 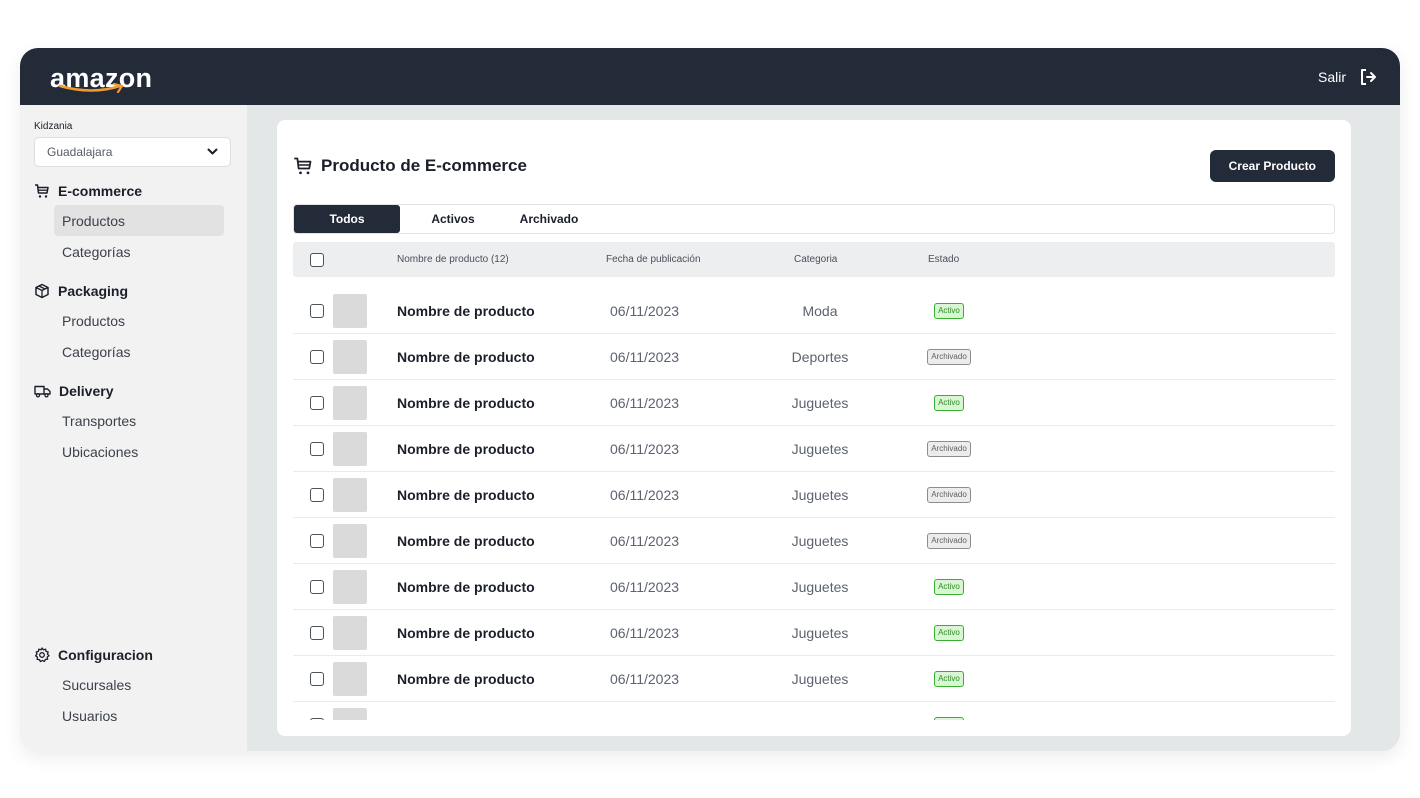 What do you see at coordinates (820, 356) in the screenshot?
I see `product-category: Deportes` at bounding box center [820, 356].